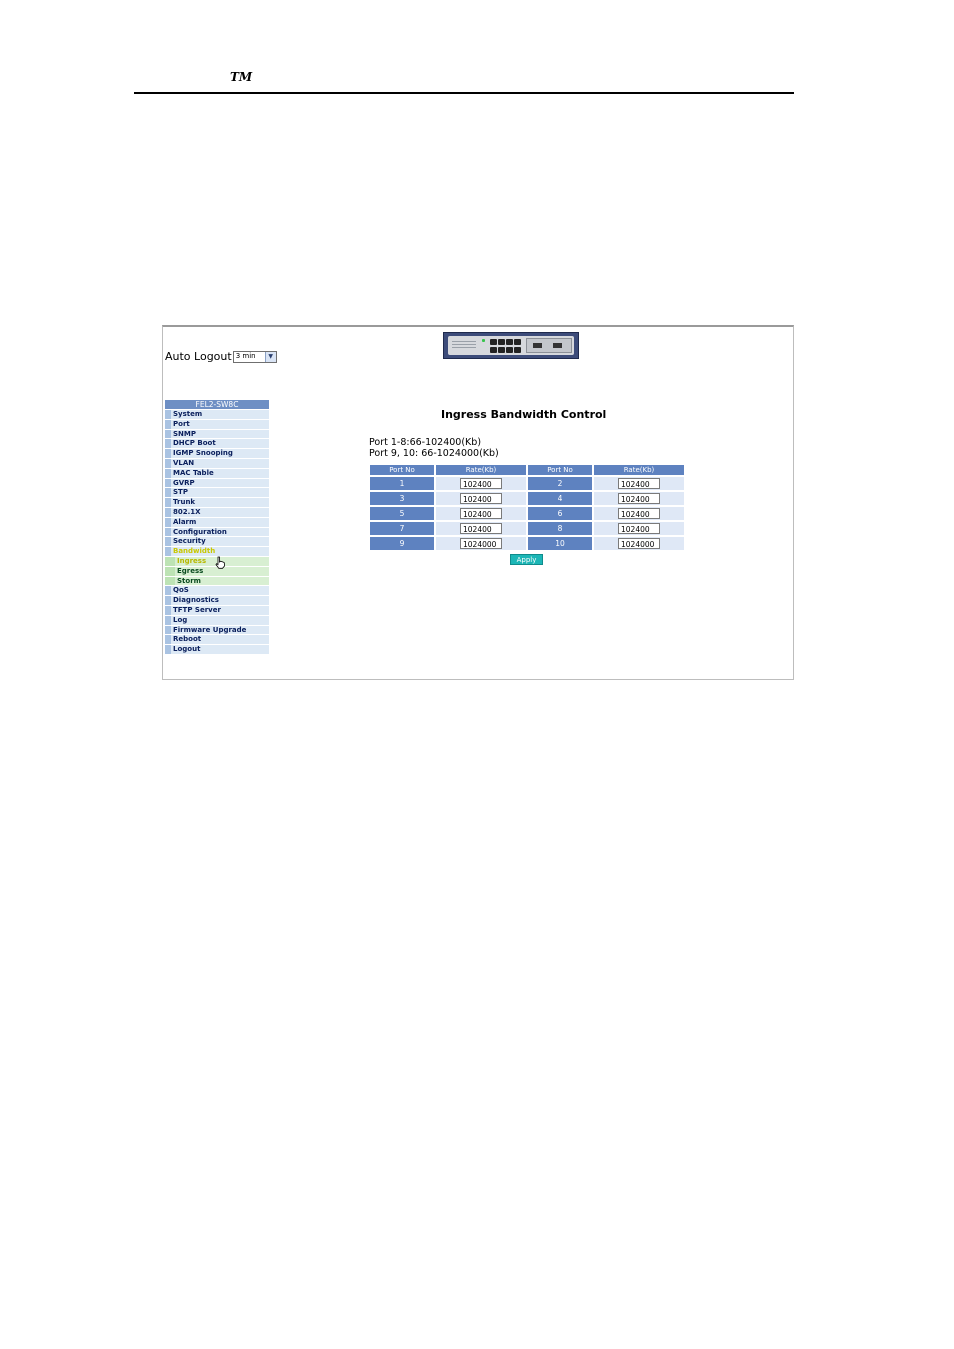 This screenshot has height=1349, width=954. I want to click on sidebar-item-mac-table: MAC Table, so click(217, 473).